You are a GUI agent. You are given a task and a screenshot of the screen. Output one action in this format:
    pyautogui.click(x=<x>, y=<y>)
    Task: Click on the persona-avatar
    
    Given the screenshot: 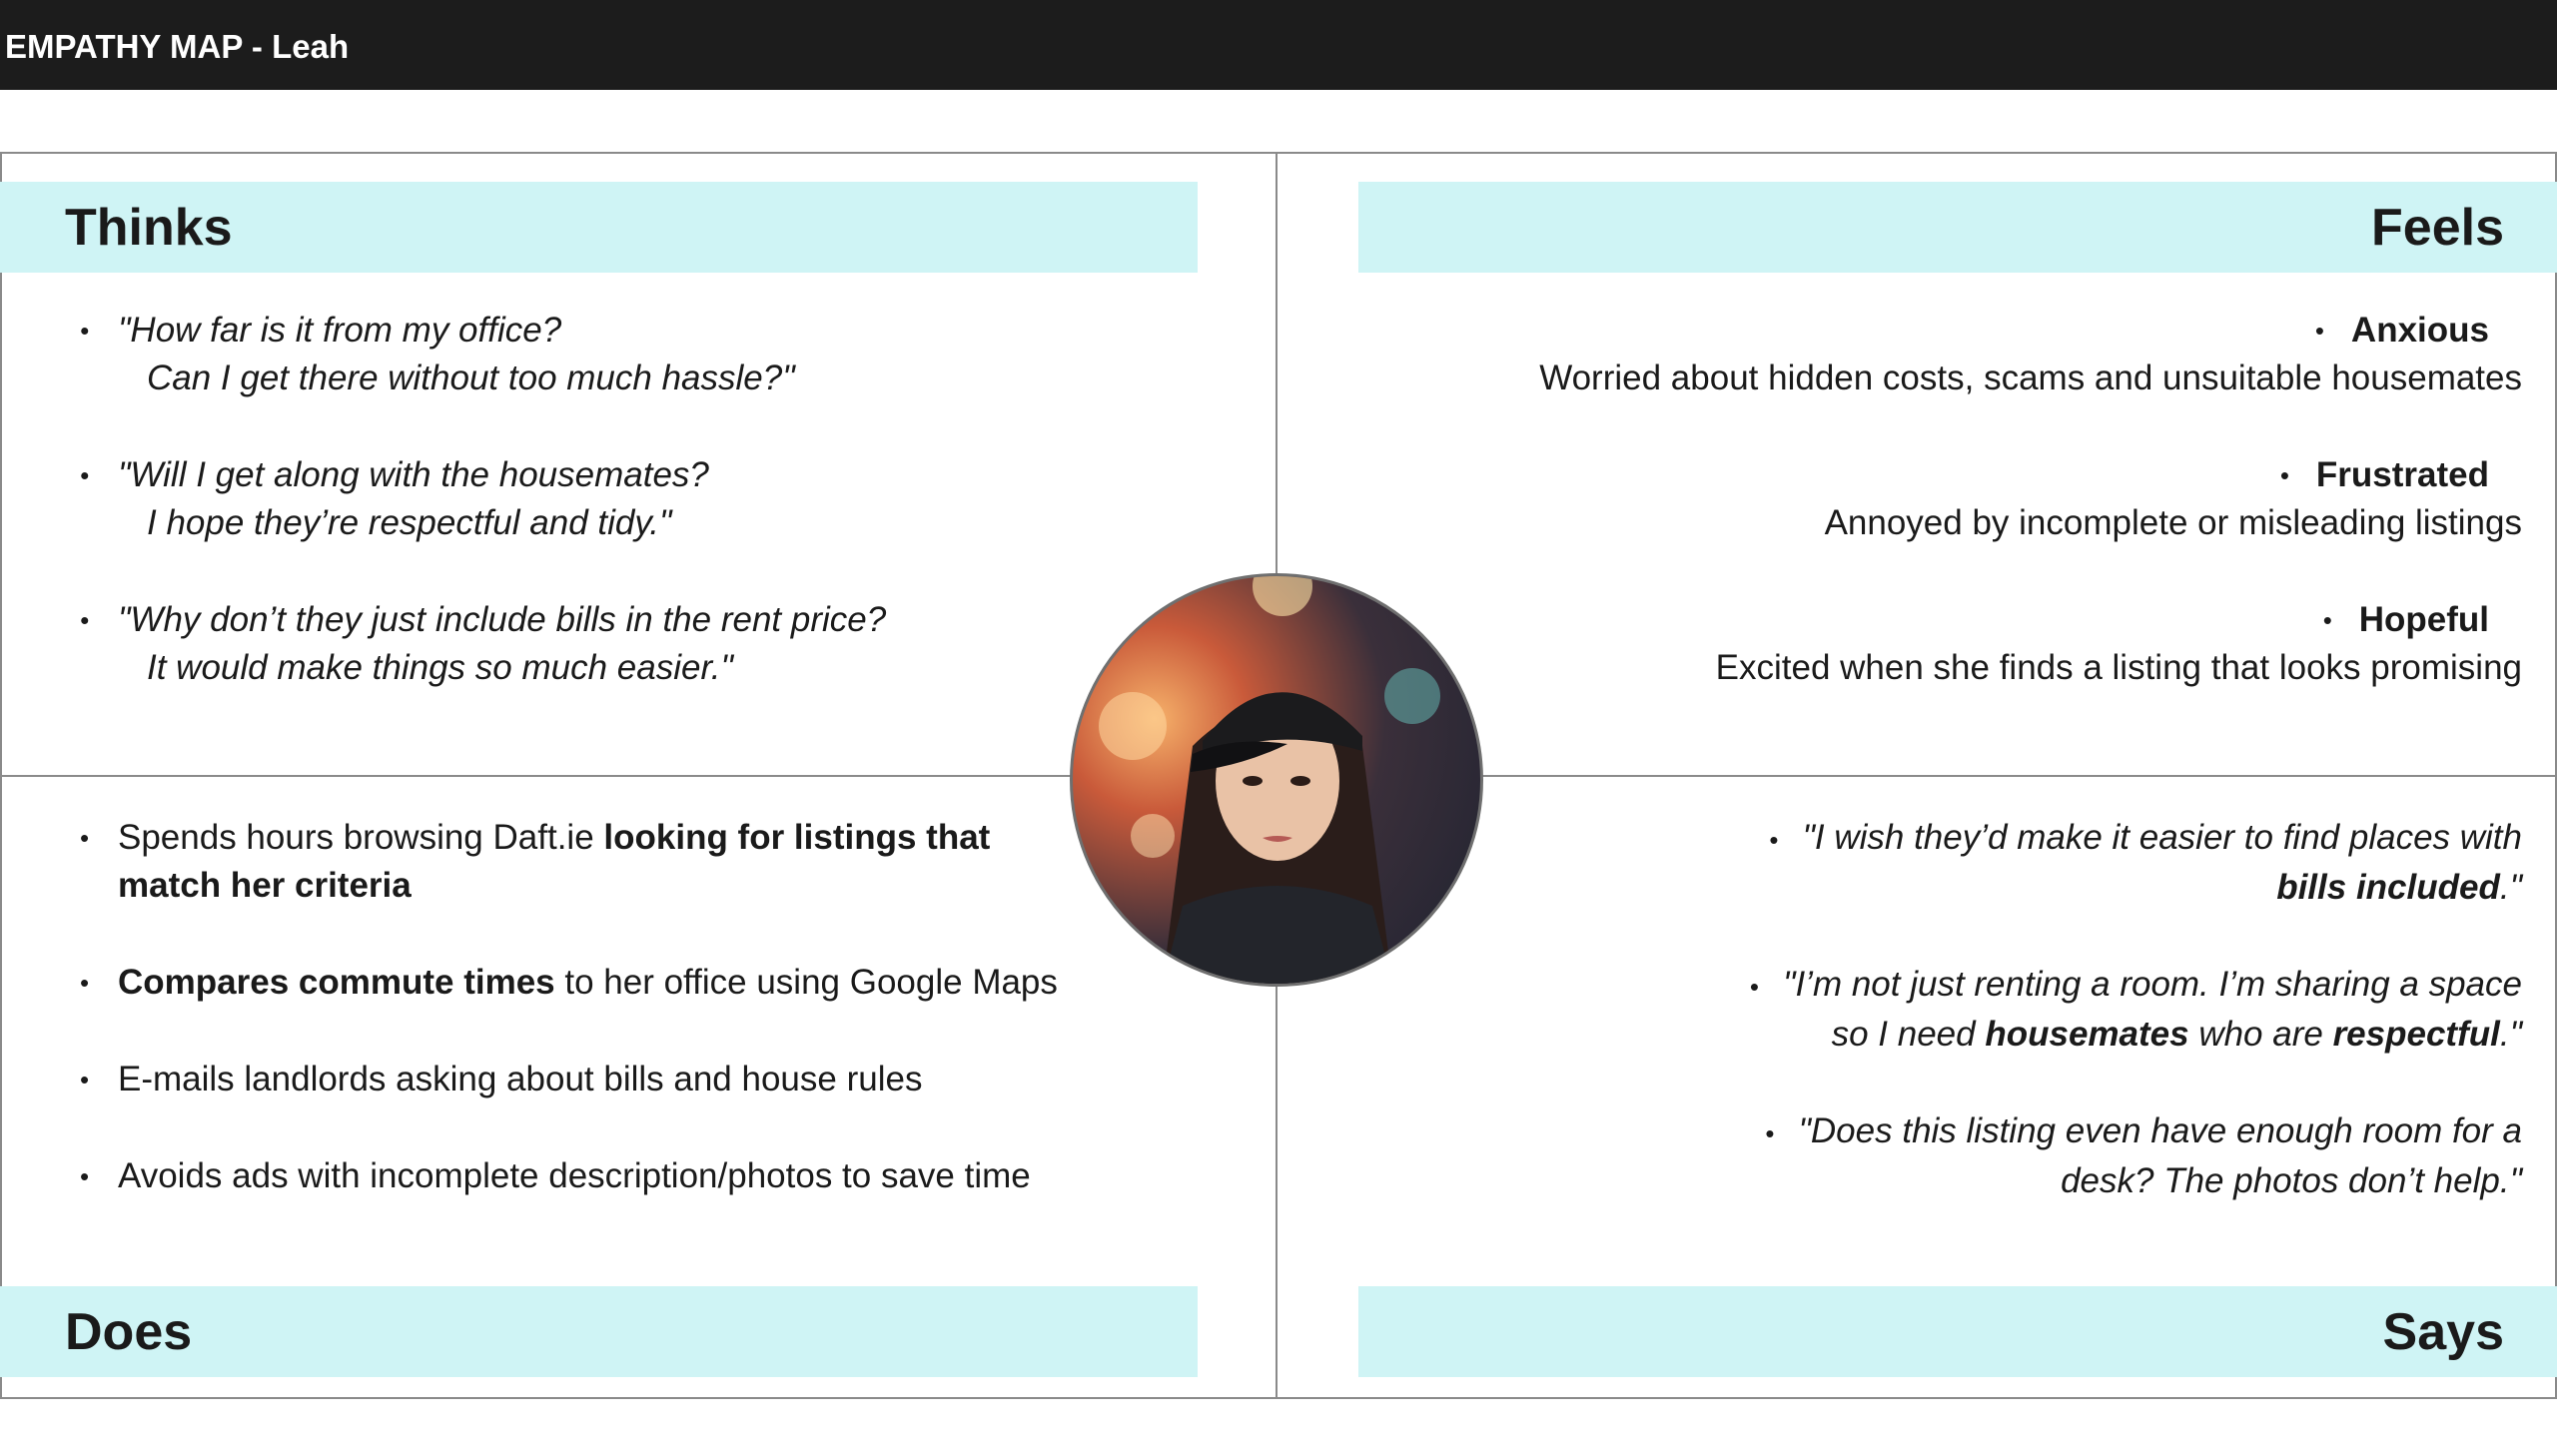 What is the action you would take?
    pyautogui.click(x=1276, y=780)
    